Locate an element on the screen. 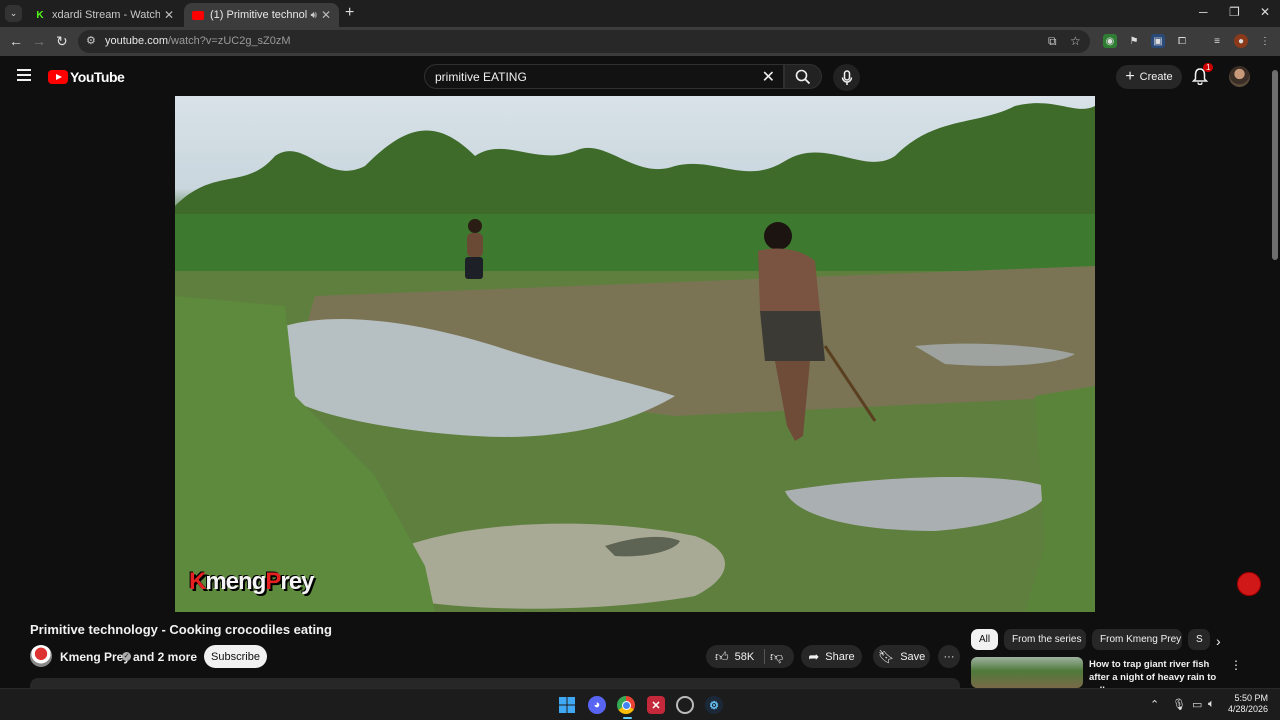 The image size is (1280, 720). youtube-play-icon is located at coordinates (58, 77).